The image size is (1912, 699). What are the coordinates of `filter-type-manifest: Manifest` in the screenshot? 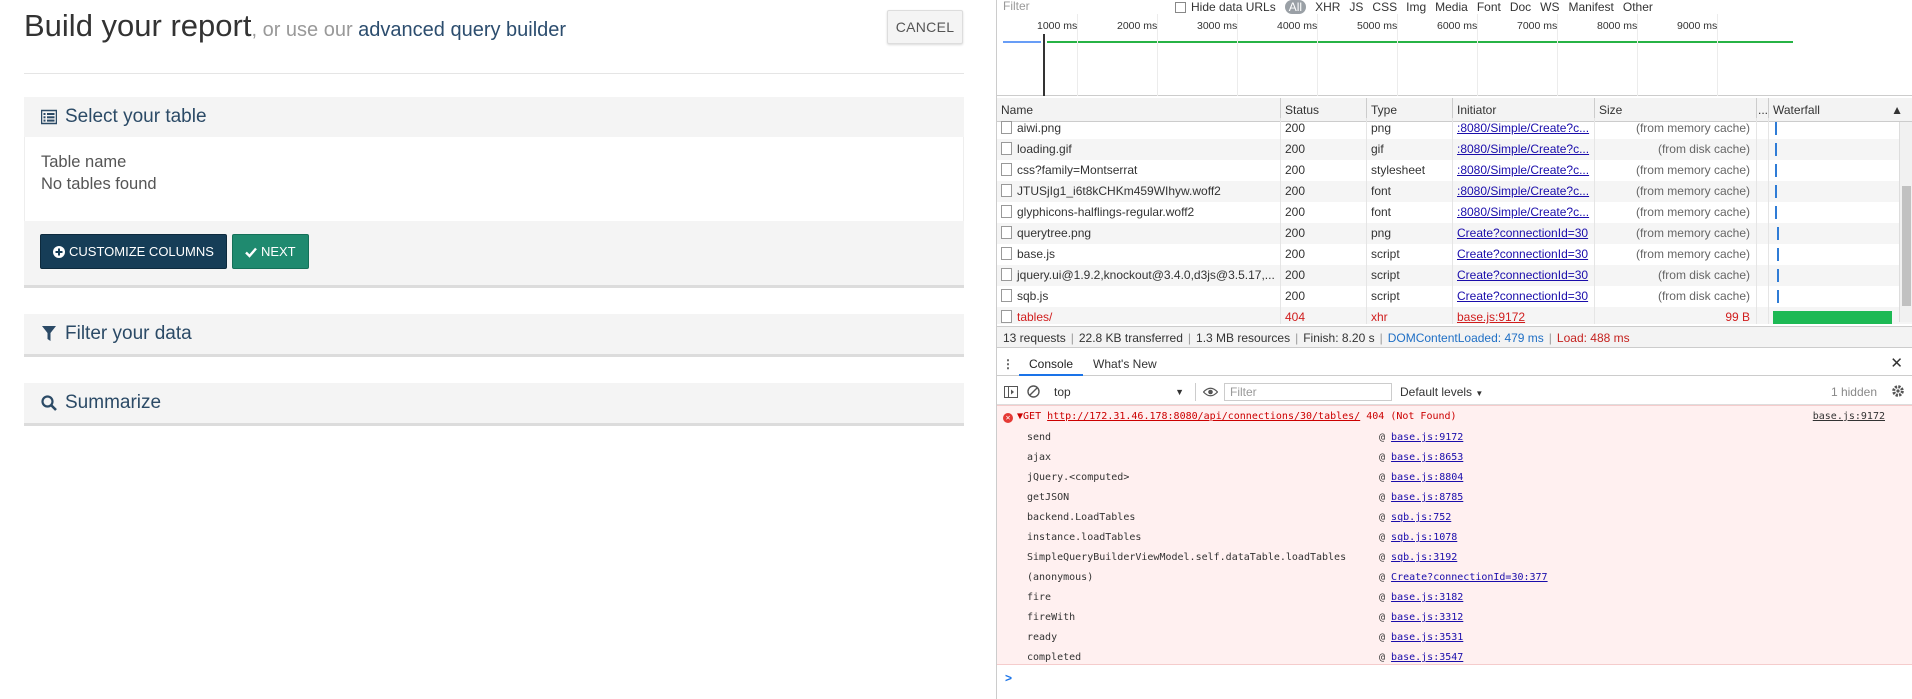 It's located at (1591, 7).